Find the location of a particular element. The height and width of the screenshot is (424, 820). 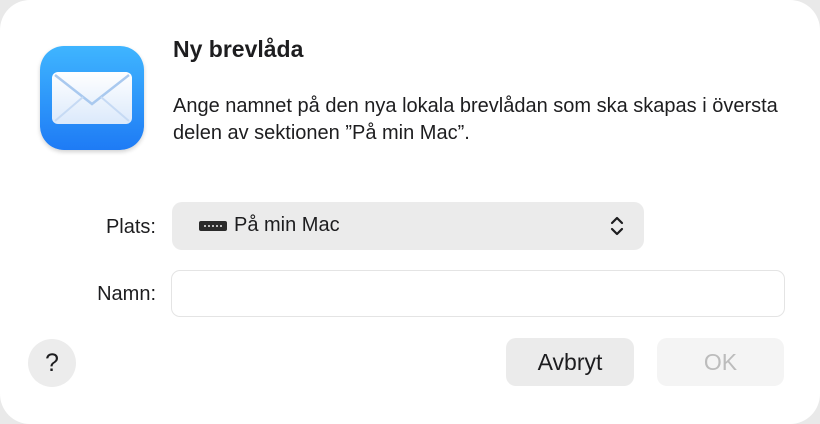

dialog-title: Ny brevlåda is located at coordinates (238, 49).